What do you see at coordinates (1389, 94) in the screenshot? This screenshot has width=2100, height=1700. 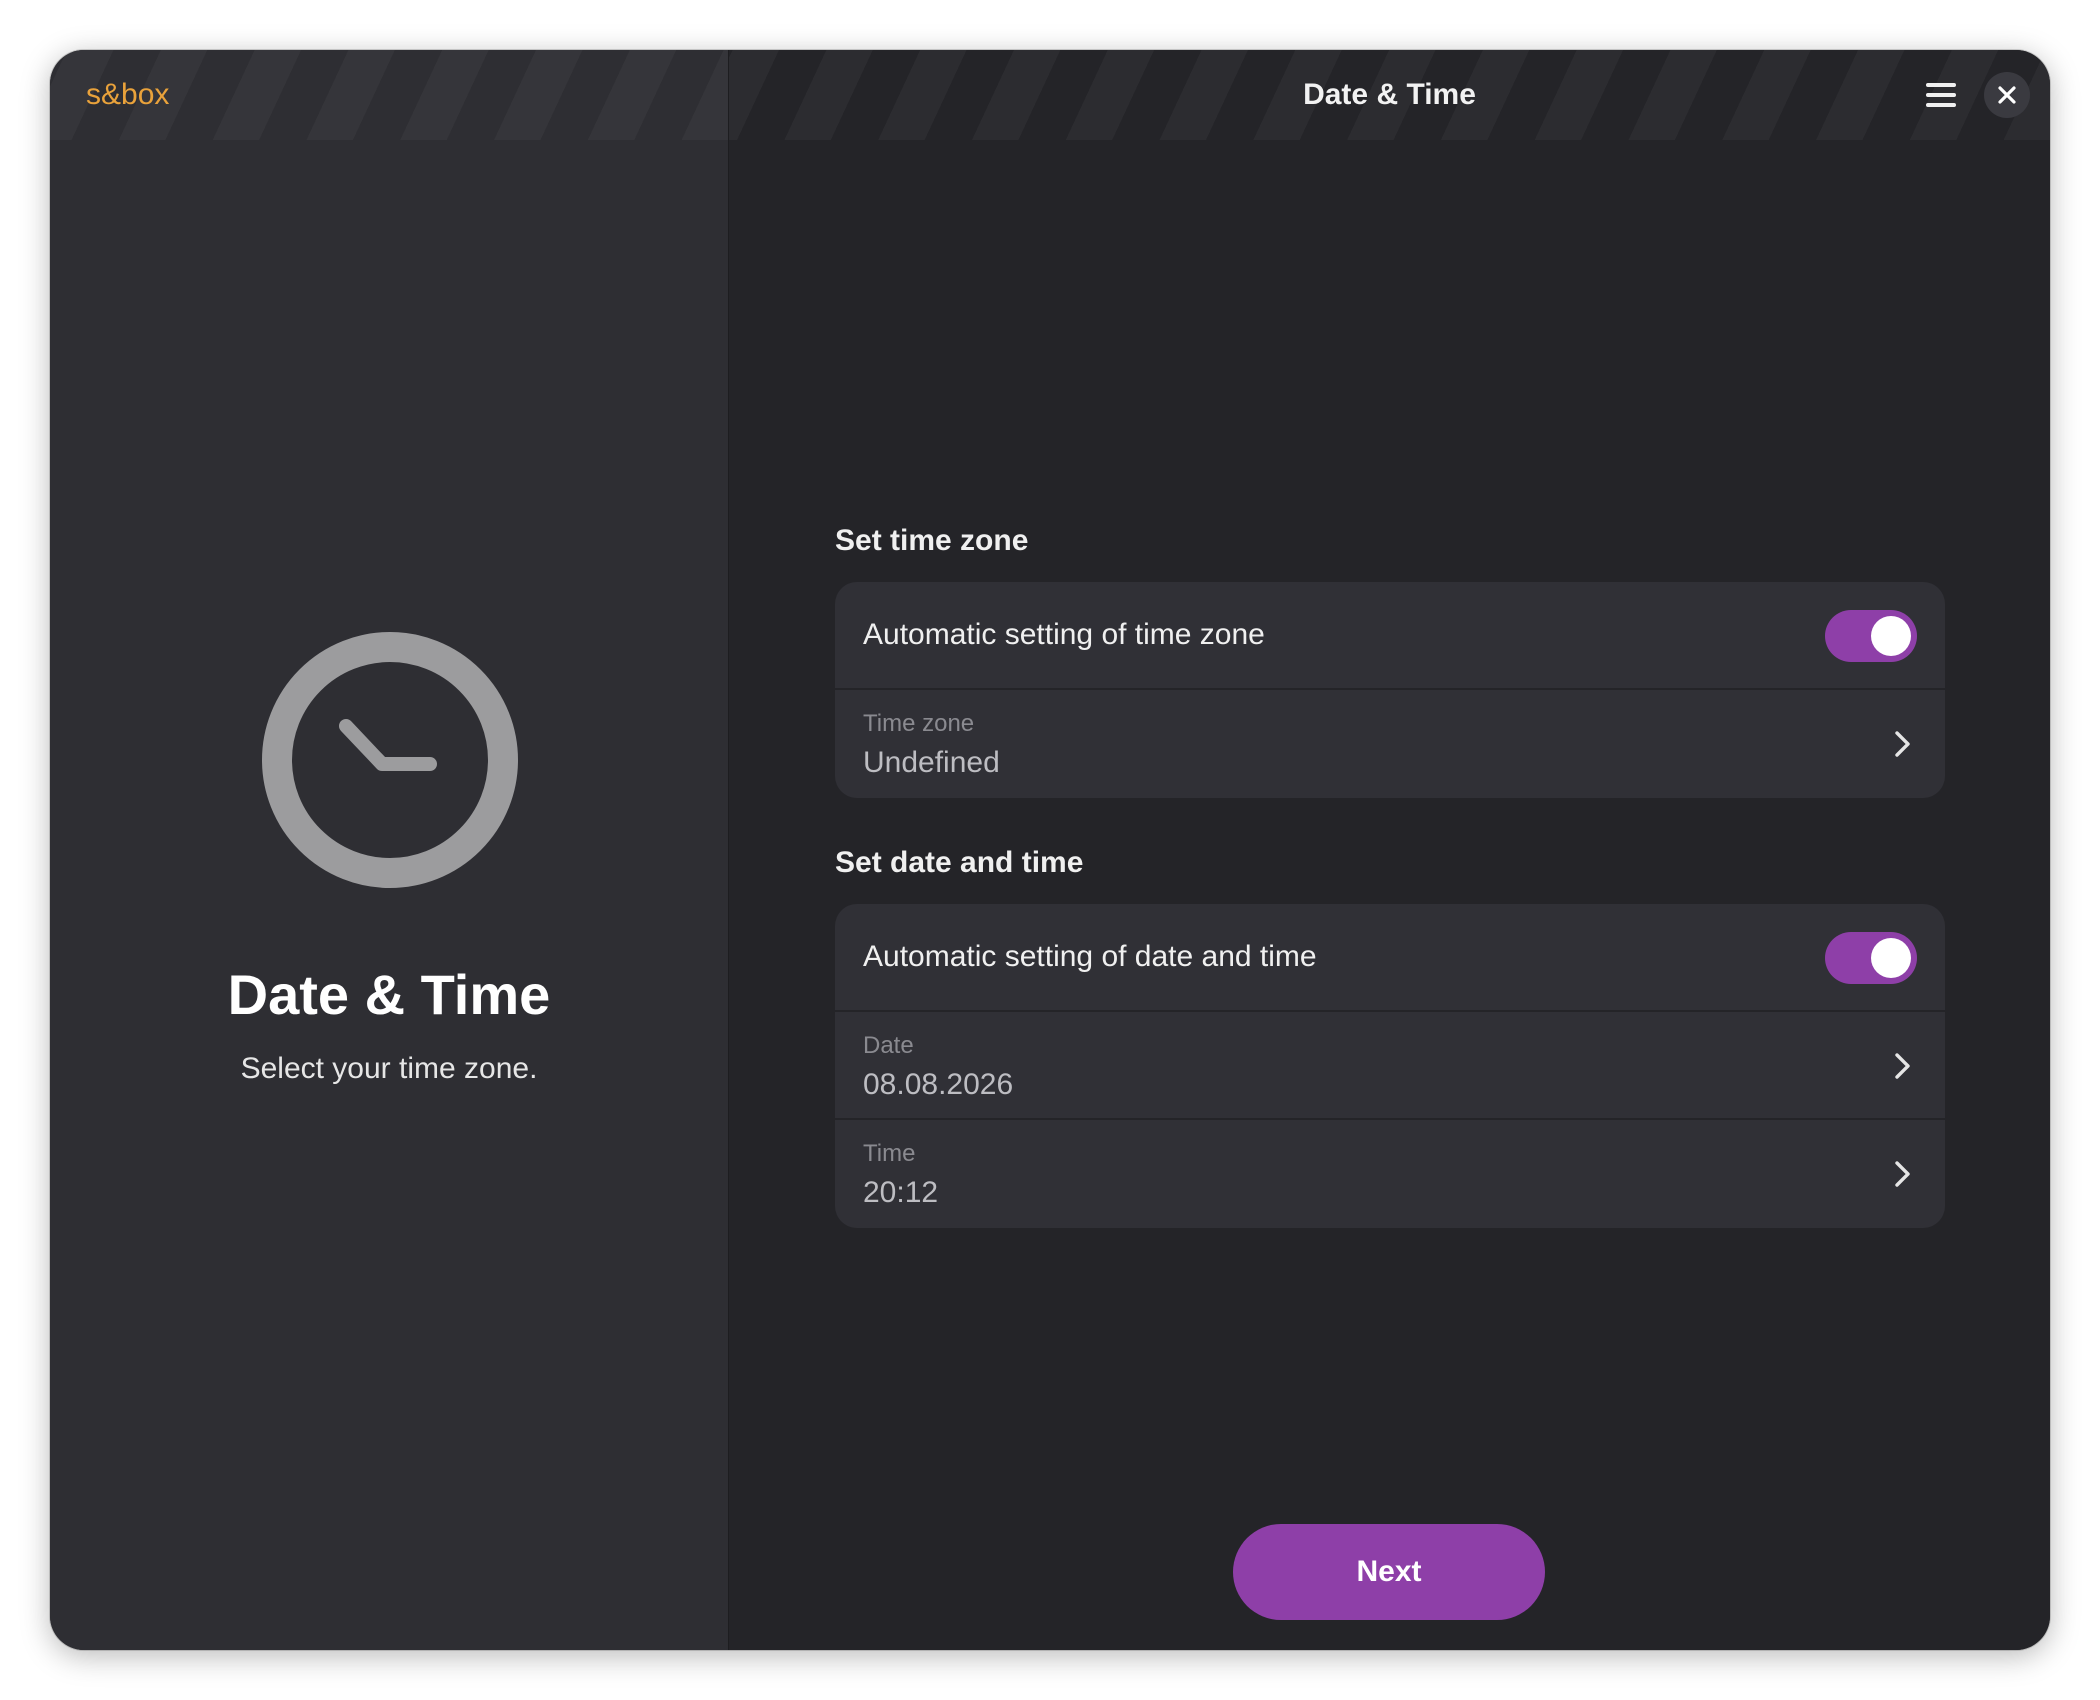 I see `window-title: Date & Time` at bounding box center [1389, 94].